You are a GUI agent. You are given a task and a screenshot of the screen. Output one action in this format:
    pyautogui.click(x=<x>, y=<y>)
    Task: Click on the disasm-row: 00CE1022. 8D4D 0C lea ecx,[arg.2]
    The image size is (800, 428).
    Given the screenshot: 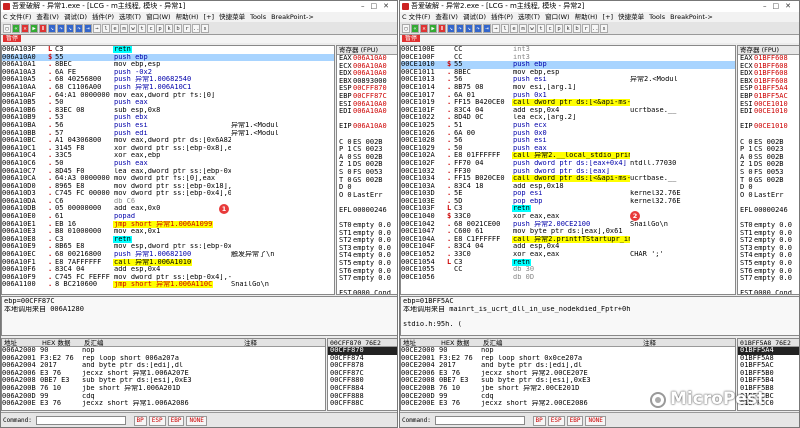 What is the action you would take?
    pyautogui.click(x=568, y=118)
    